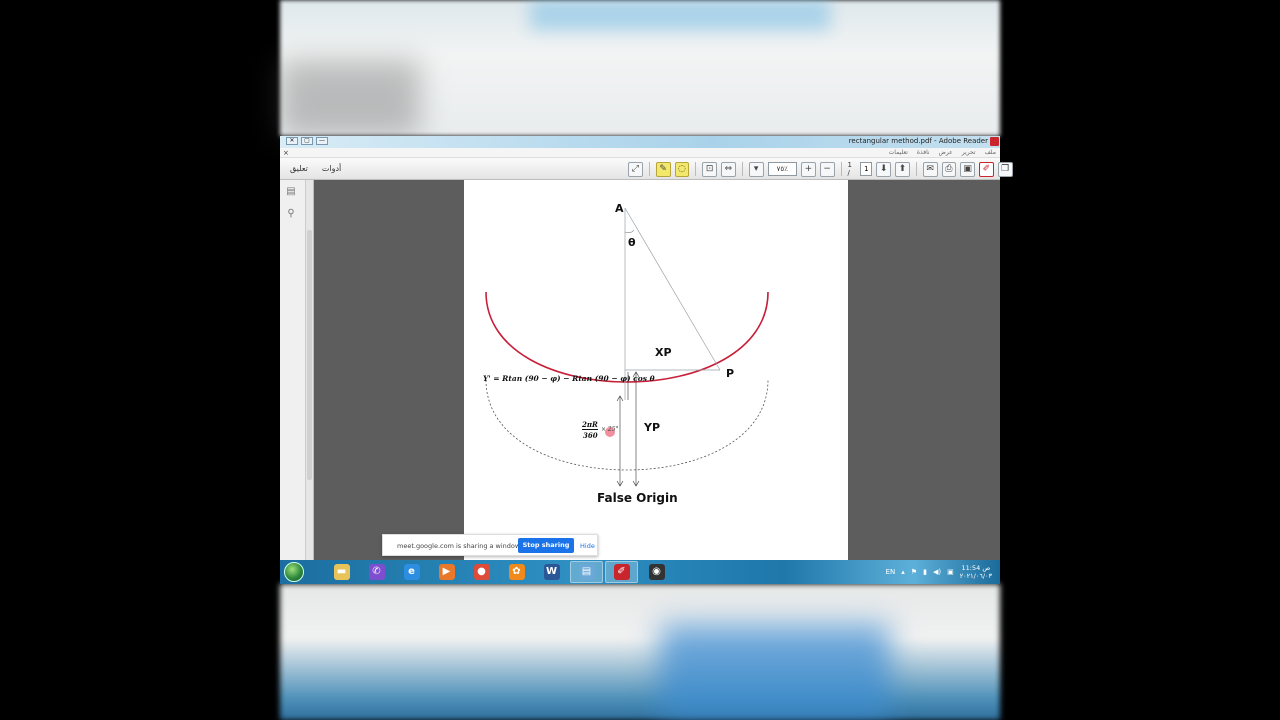  What do you see at coordinates (925, 572) in the screenshot?
I see `network-signal-icon: ▮` at bounding box center [925, 572].